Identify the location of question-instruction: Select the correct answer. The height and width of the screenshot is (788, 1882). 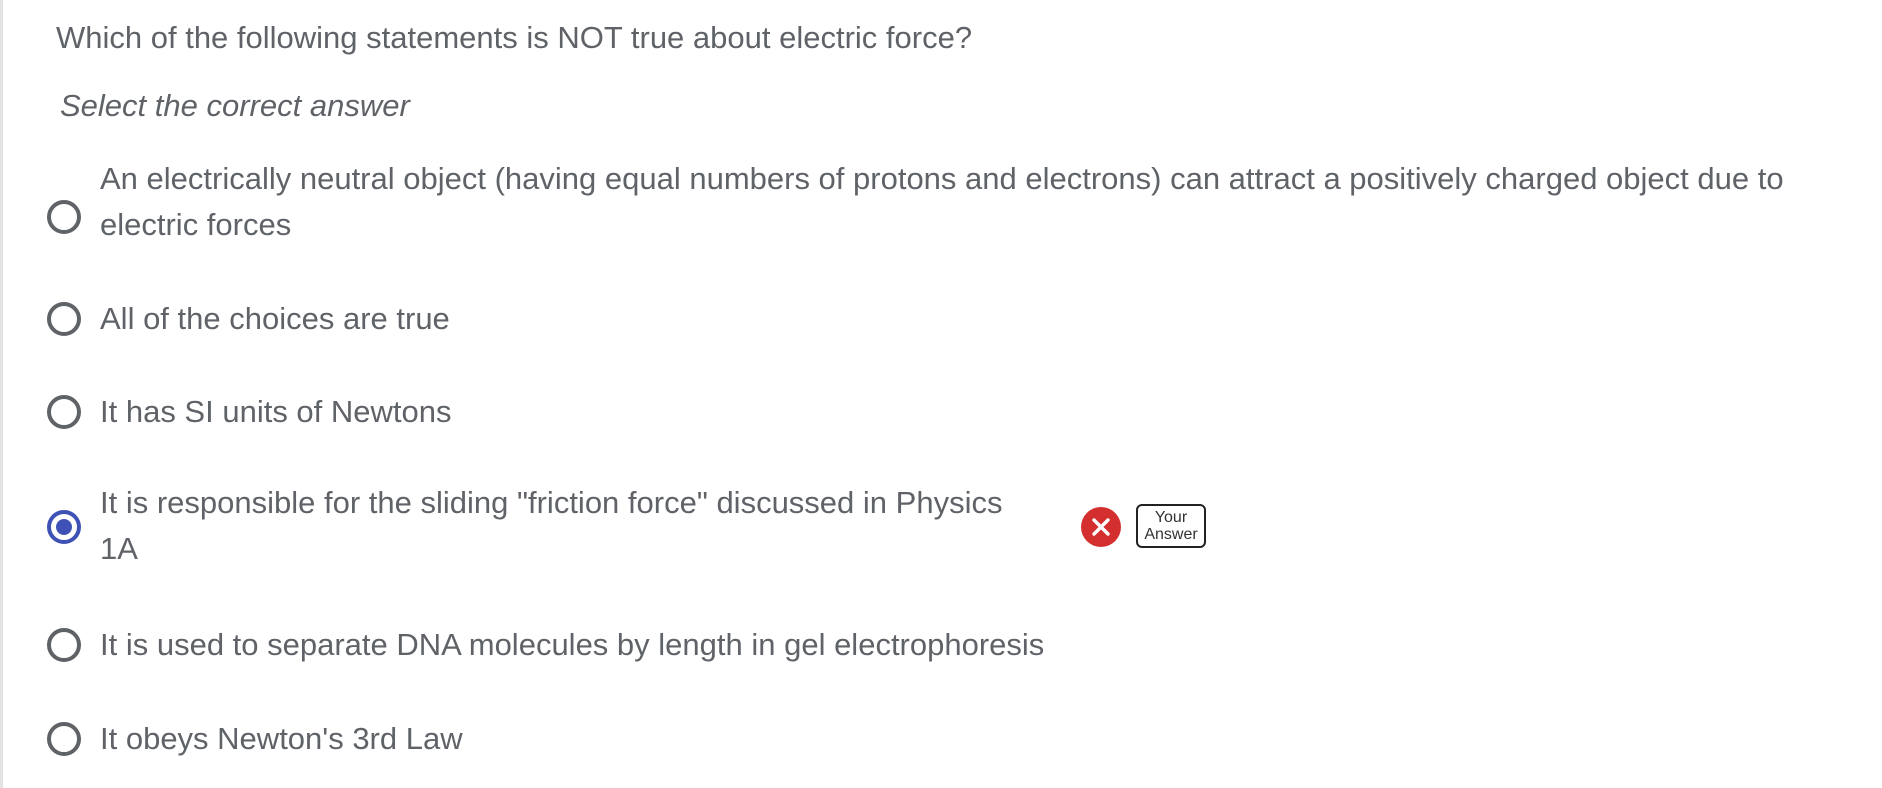
(235, 105).